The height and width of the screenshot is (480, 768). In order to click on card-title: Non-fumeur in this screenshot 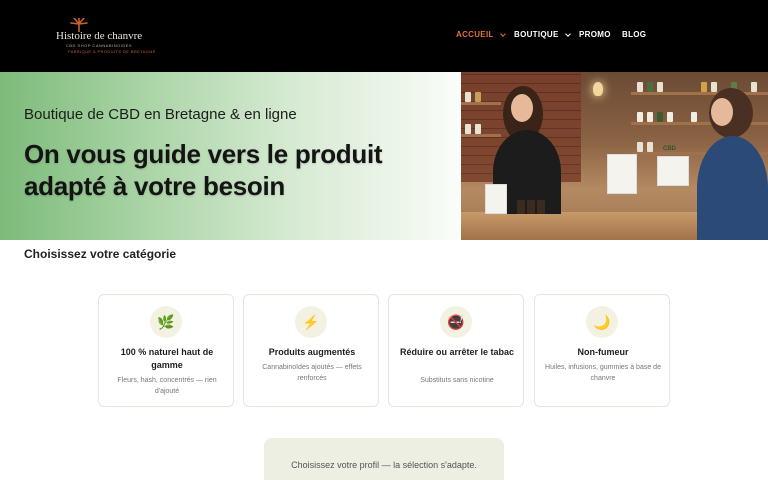, I will do `click(603, 352)`.